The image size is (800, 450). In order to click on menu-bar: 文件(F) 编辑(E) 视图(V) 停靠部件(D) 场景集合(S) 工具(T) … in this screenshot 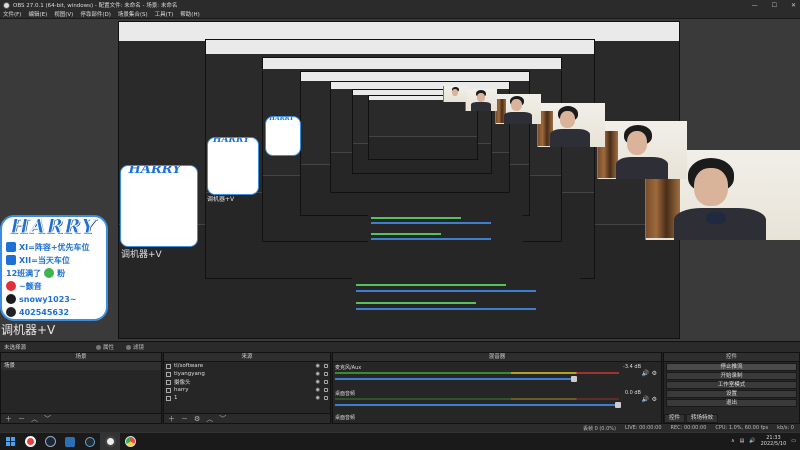, I will do `click(400, 14)`.